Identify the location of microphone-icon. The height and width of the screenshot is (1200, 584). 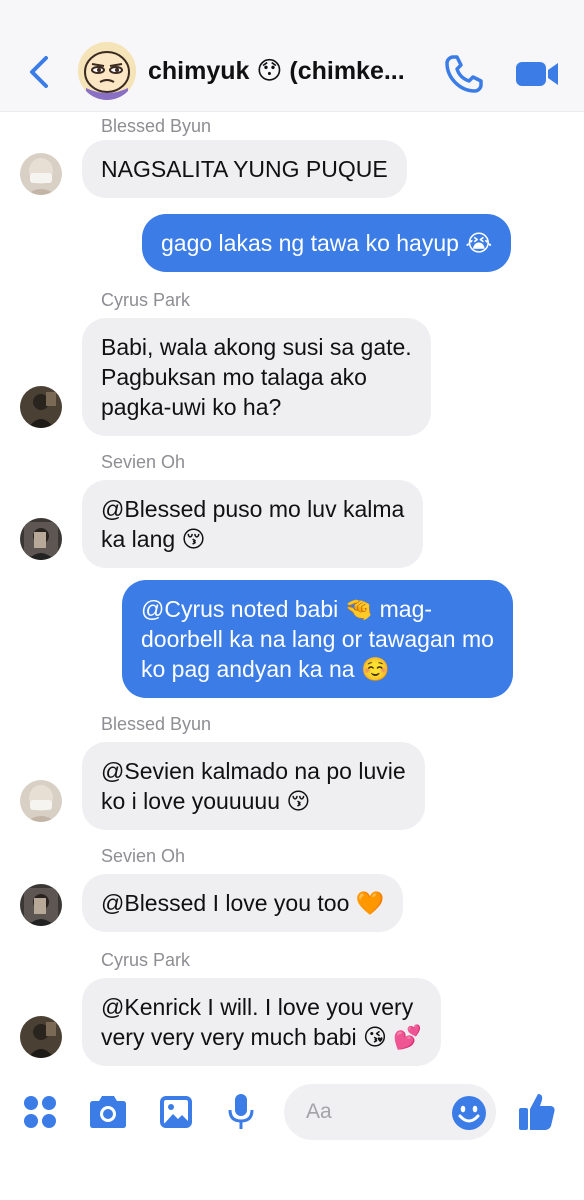
(241, 1111).